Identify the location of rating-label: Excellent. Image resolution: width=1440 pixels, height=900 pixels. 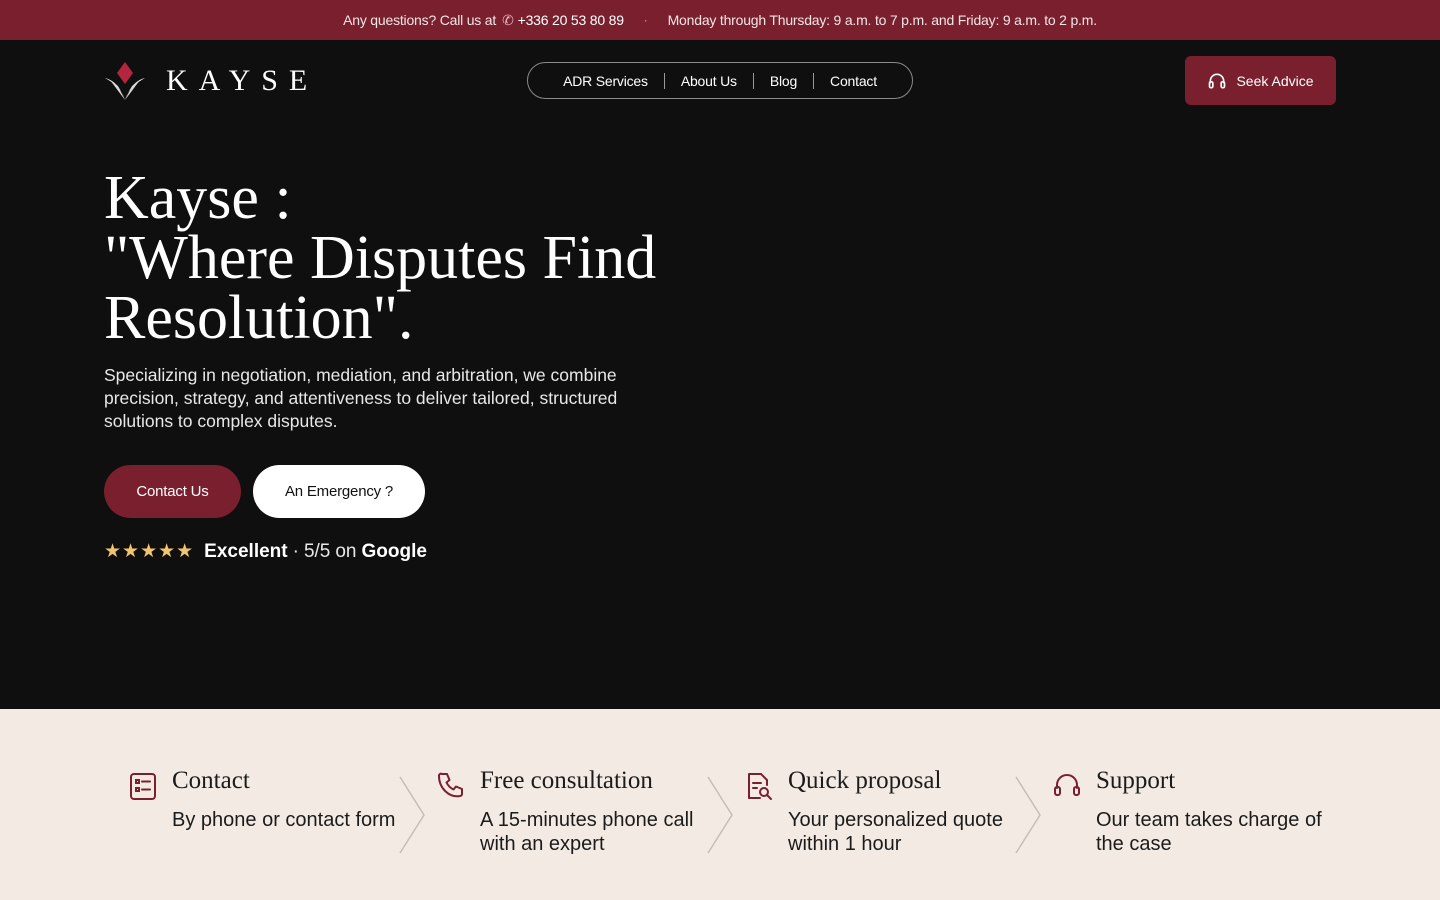
(246, 551).